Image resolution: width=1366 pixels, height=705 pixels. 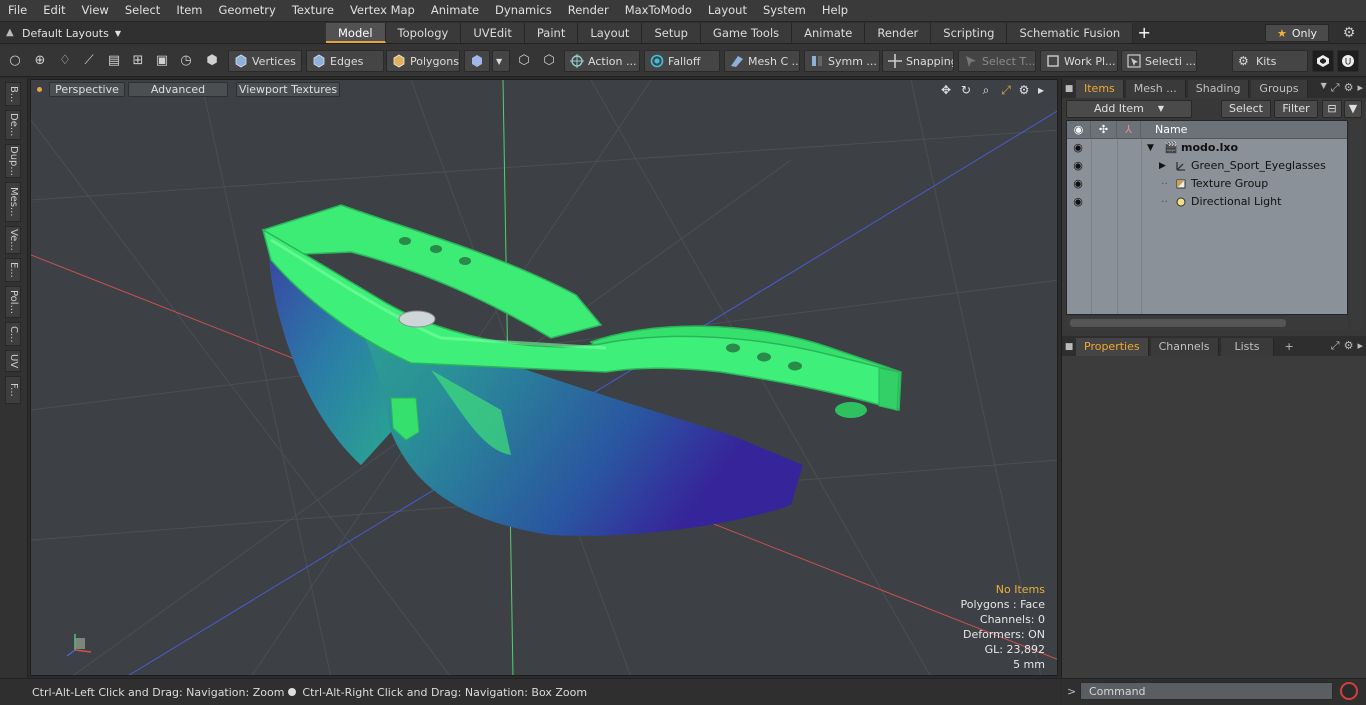 What do you see at coordinates (455, 10) in the screenshot?
I see `menu-animate: Animate` at bounding box center [455, 10].